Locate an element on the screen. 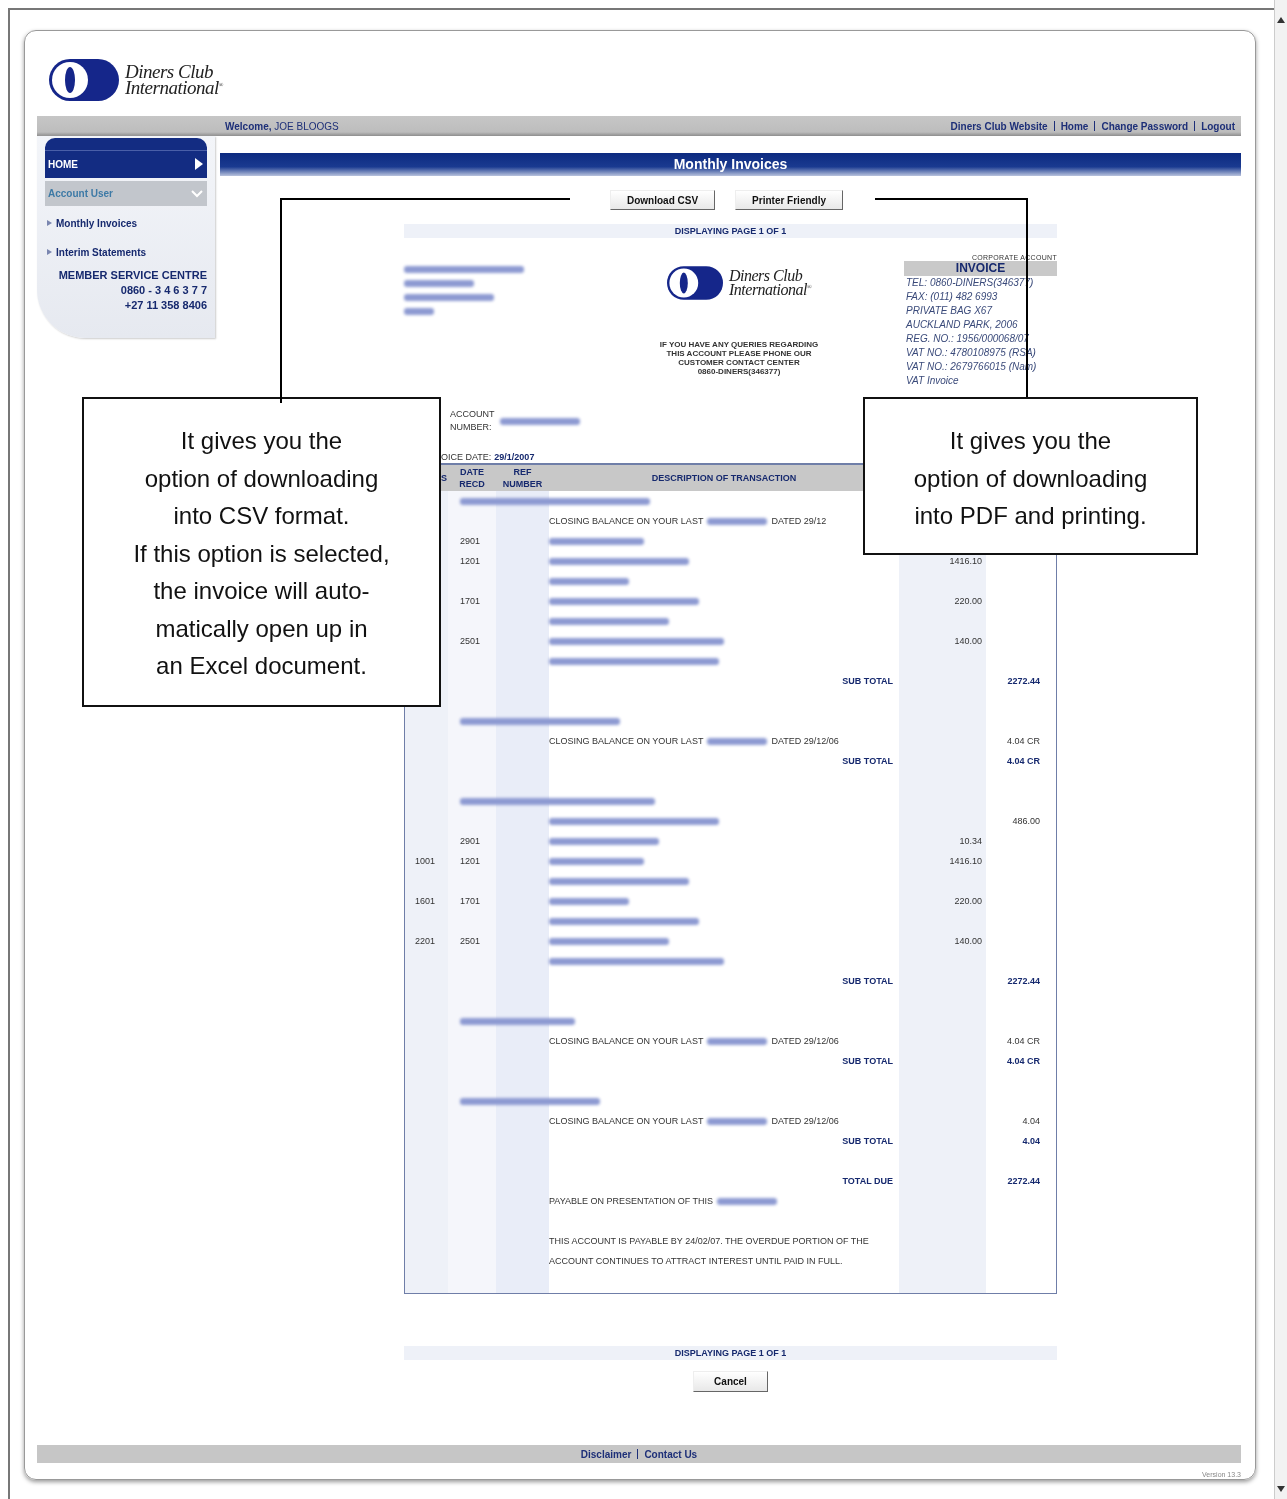 Image resolution: width=1287 pixels, height=1499 pixels. footer-link: Disclaimer is located at coordinates (606, 1454).